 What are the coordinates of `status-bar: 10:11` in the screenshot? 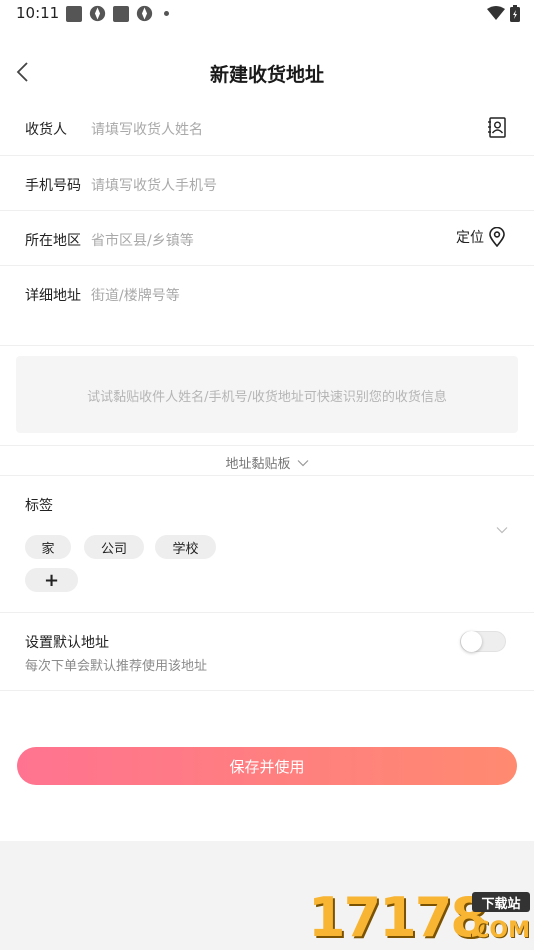 It's located at (267, 14).